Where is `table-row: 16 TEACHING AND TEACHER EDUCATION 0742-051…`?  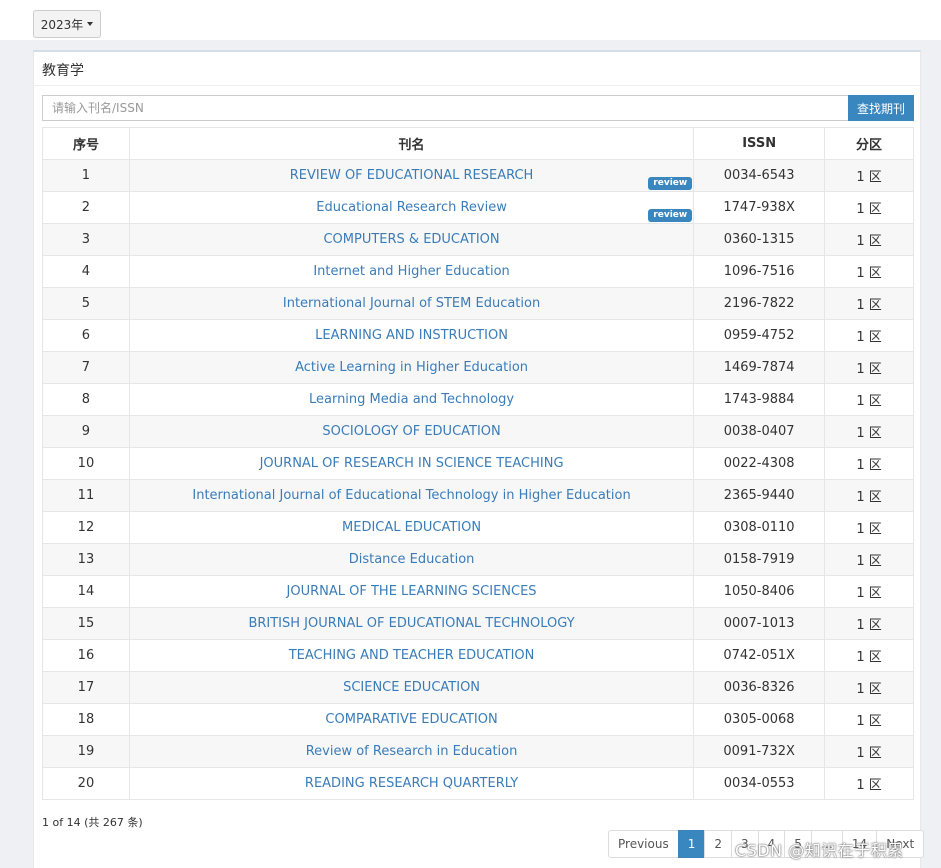 table-row: 16 TEACHING AND TEACHER EDUCATION 0742-051… is located at coordinates (478, 655).